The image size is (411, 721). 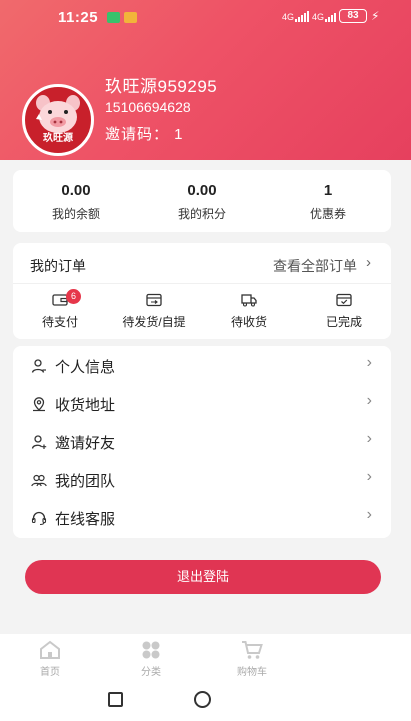 What do you see at coordinates (154, 311) in the screenshot?
I see `order-status-pending-shipment: 待发货/自提` at bounding box center [154, 311].